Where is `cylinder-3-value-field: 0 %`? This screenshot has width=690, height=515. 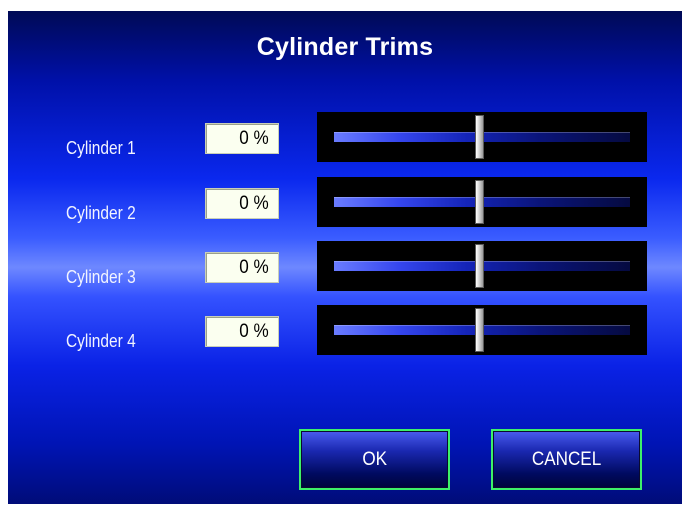 cylinder-3-value-field: 0 % is located at coordinates (242, 267).